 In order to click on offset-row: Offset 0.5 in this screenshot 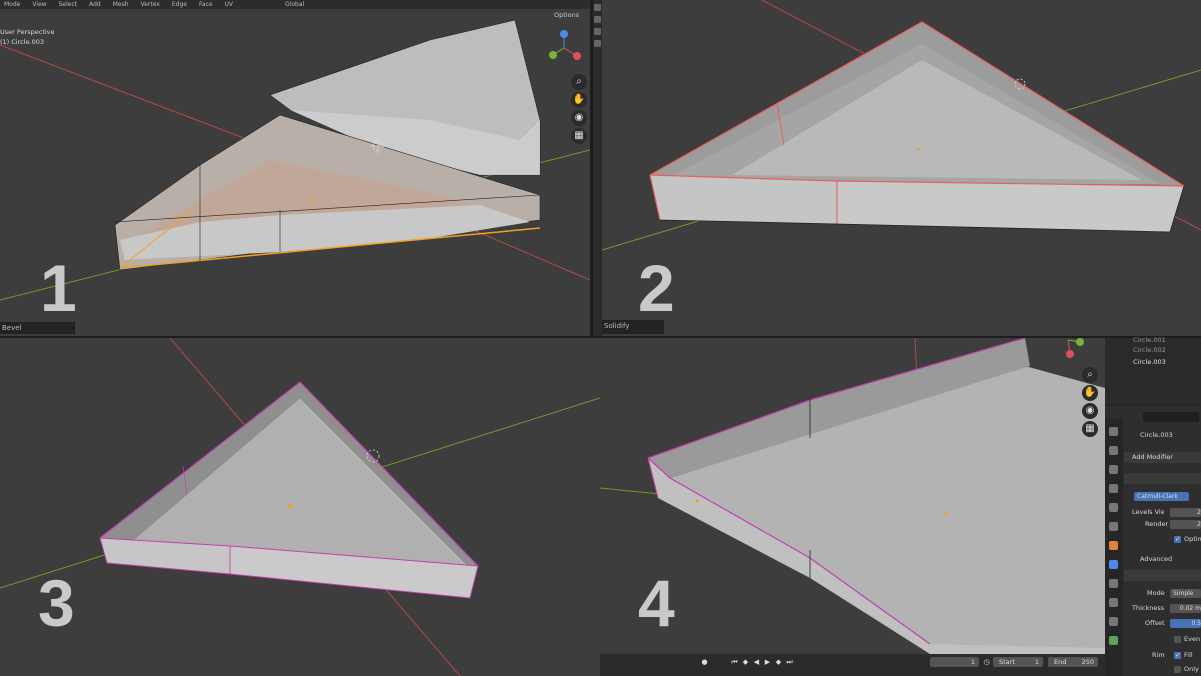, I will do `click(1162, 623)`.